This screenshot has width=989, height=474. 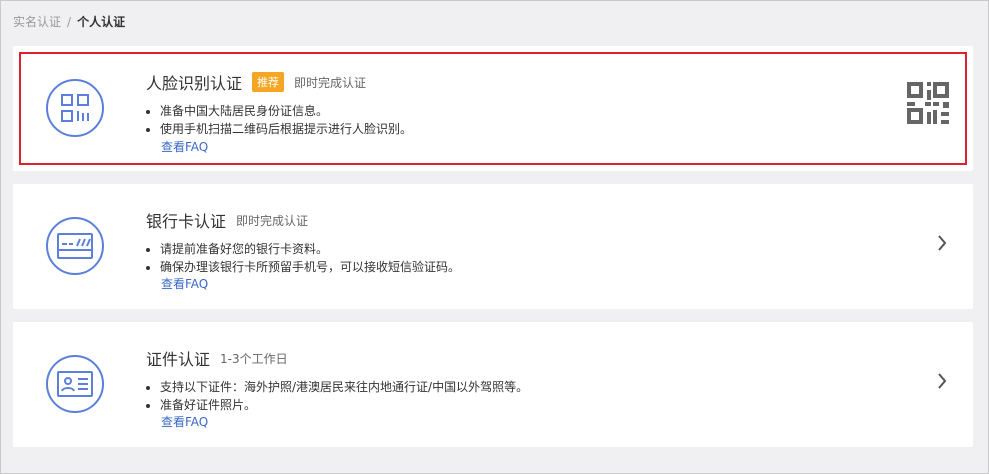 What do you see at coordinates (286, 111) in the screenshot?
I see `bullet-item: 准备中国大陆居民身份证信息。` at bounding box center [286, 111].